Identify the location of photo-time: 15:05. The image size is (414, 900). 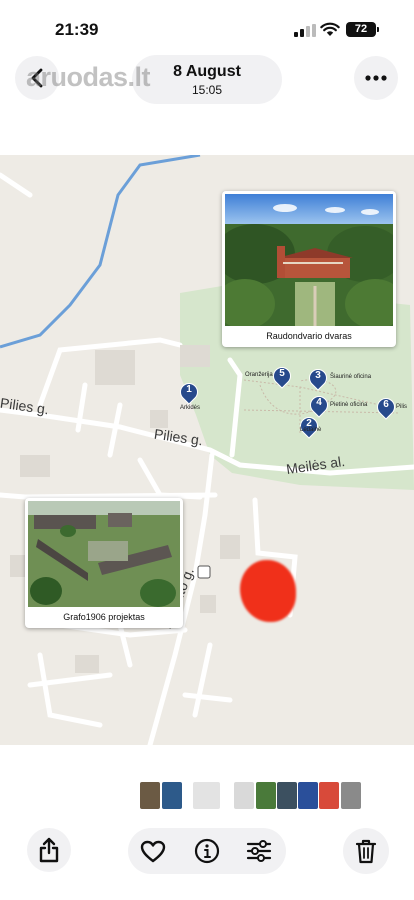
(207, 90).